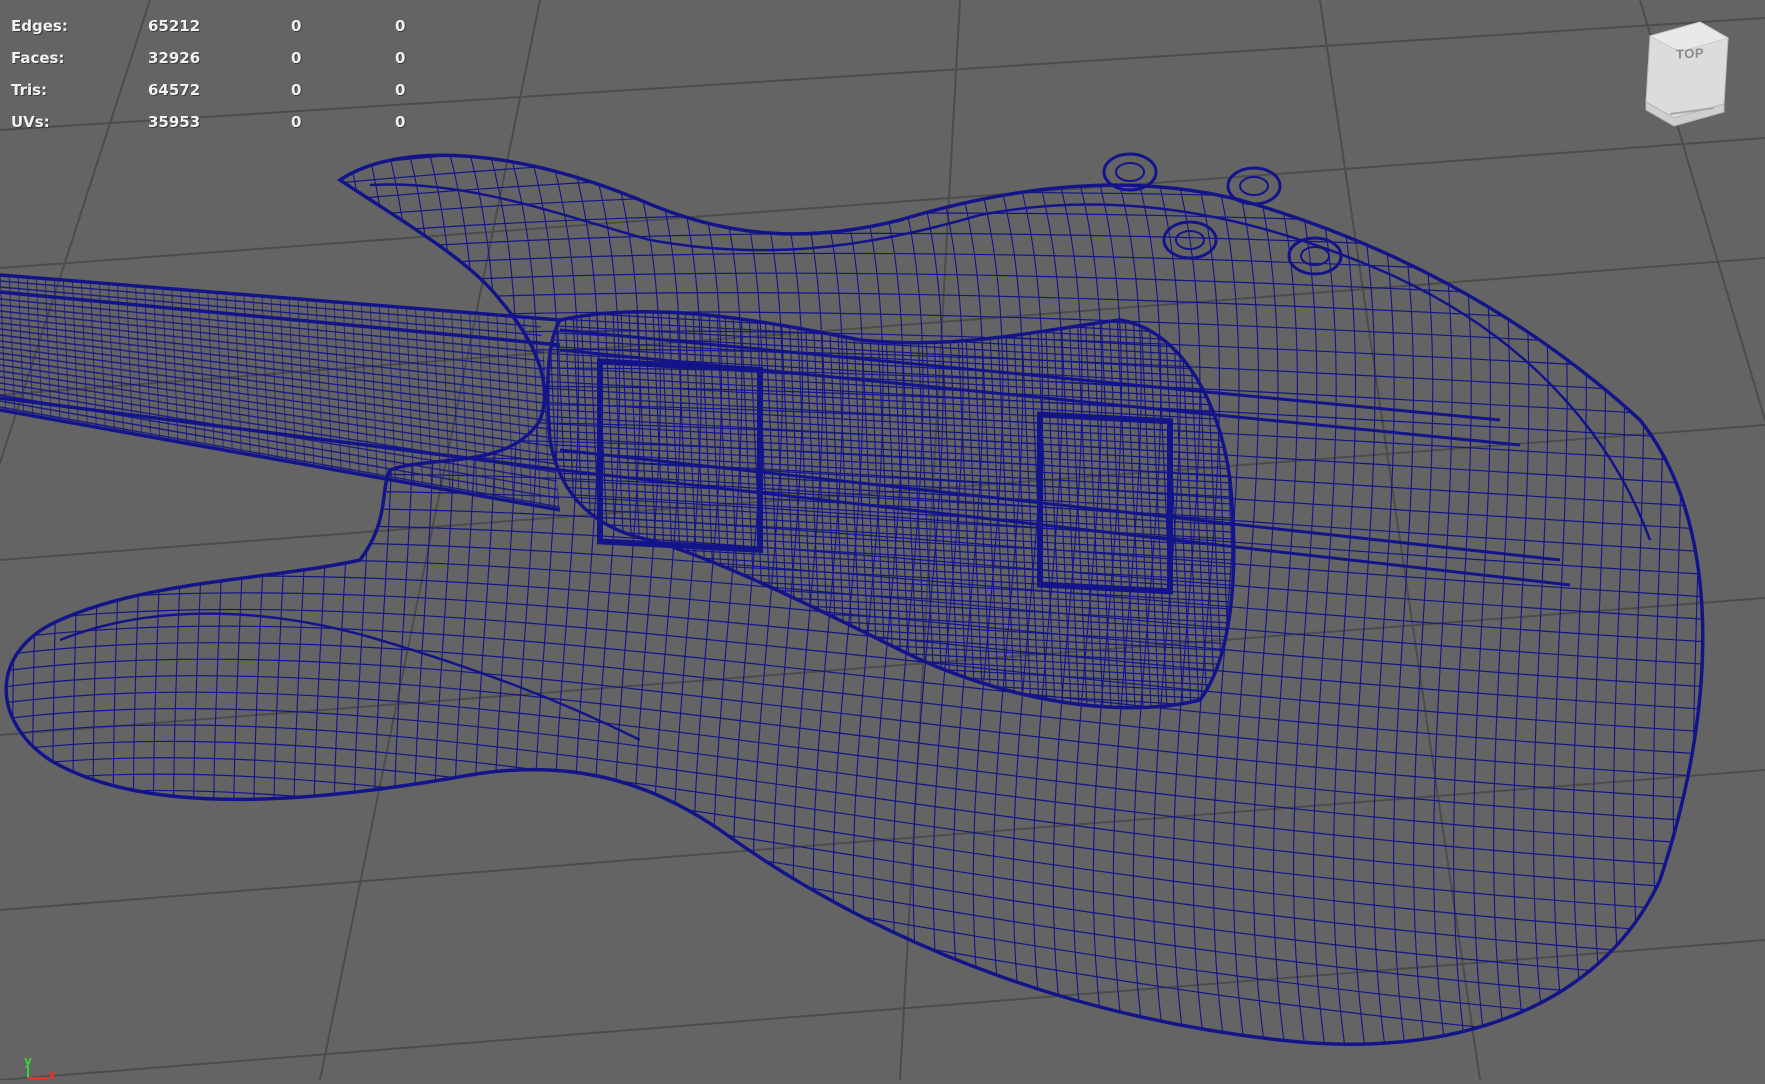  What do you see at coordinates (38, 58) in the screenshot?
I see `hud-label: Faces:` at bounding box center [38, 58].